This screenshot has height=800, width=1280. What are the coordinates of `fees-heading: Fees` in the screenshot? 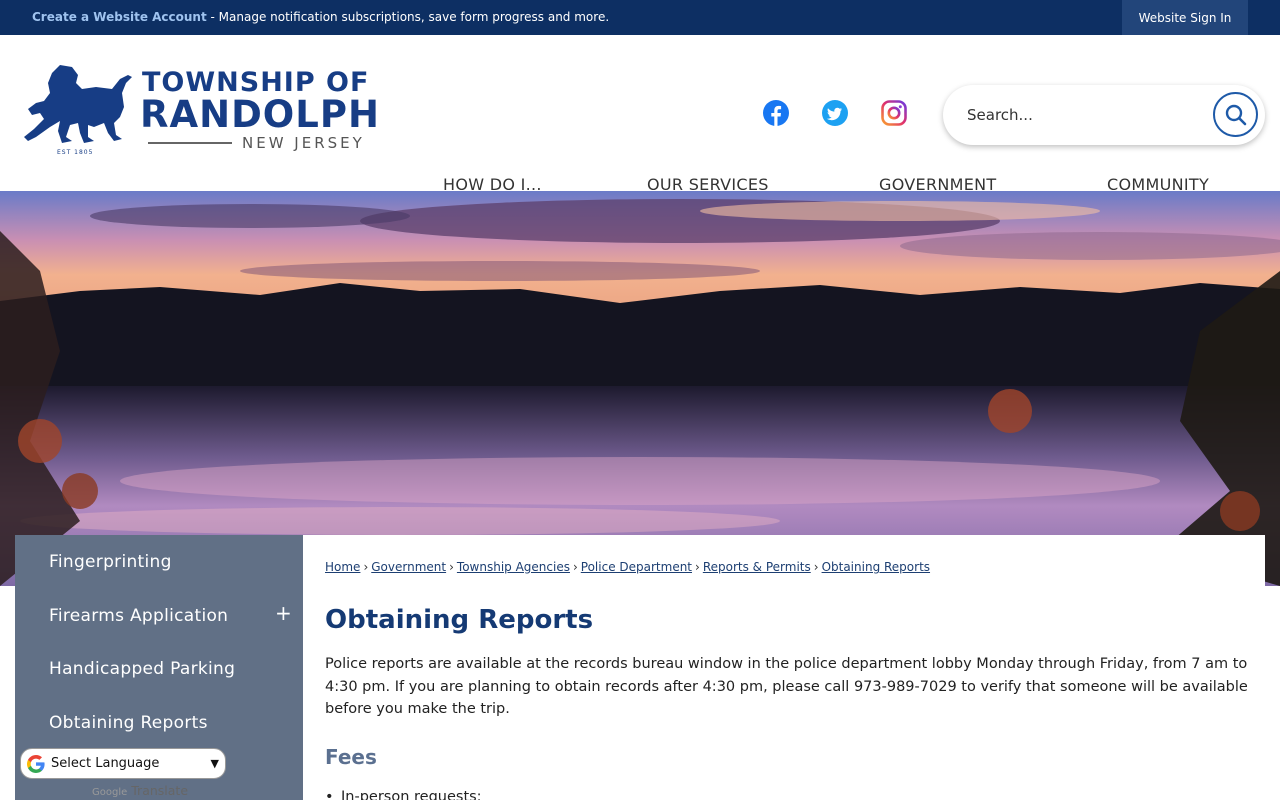 It's located at (351, 757).